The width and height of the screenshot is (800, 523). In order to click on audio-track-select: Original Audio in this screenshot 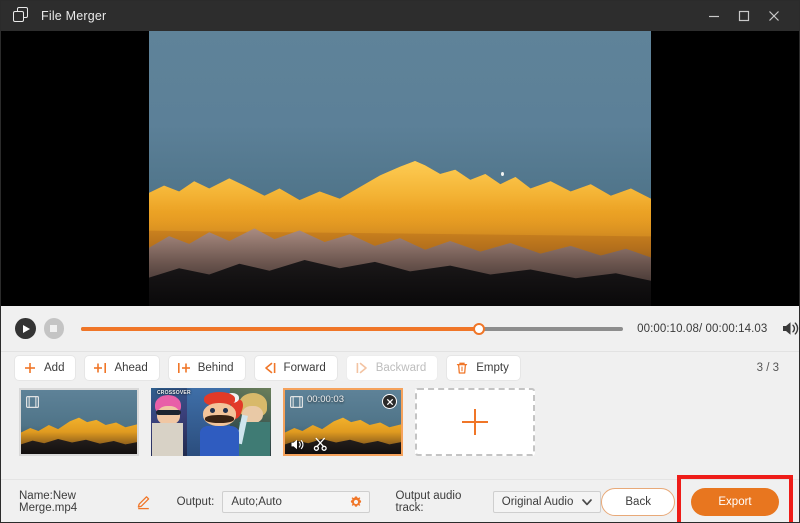, I will do `click(547, 502)`.